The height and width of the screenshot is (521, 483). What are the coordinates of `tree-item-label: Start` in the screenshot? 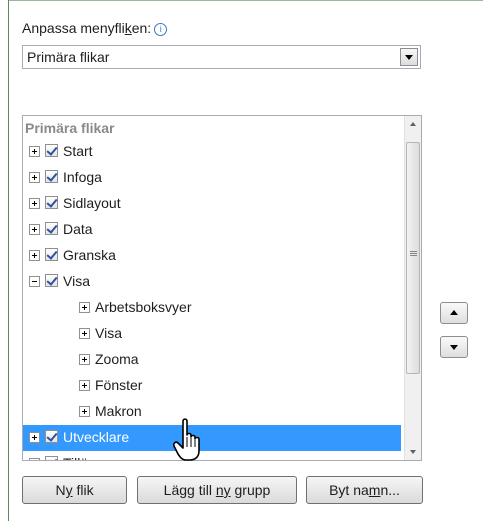 It's located at (78, 151).